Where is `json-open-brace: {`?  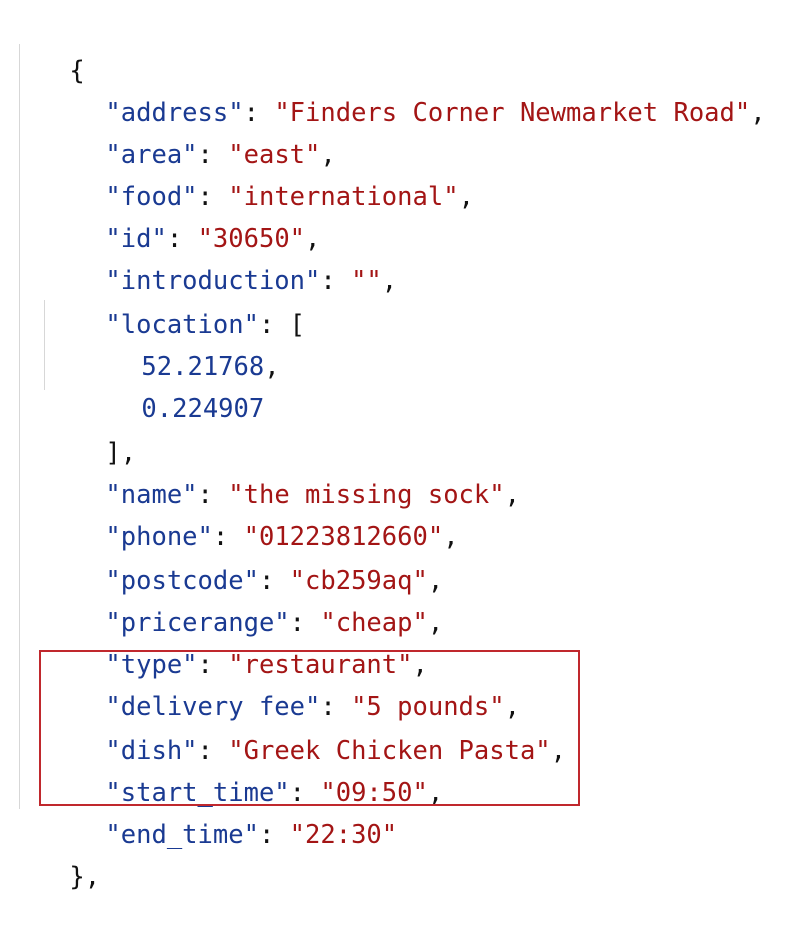
json-open-brace: { is located at coordinates (77, 71).